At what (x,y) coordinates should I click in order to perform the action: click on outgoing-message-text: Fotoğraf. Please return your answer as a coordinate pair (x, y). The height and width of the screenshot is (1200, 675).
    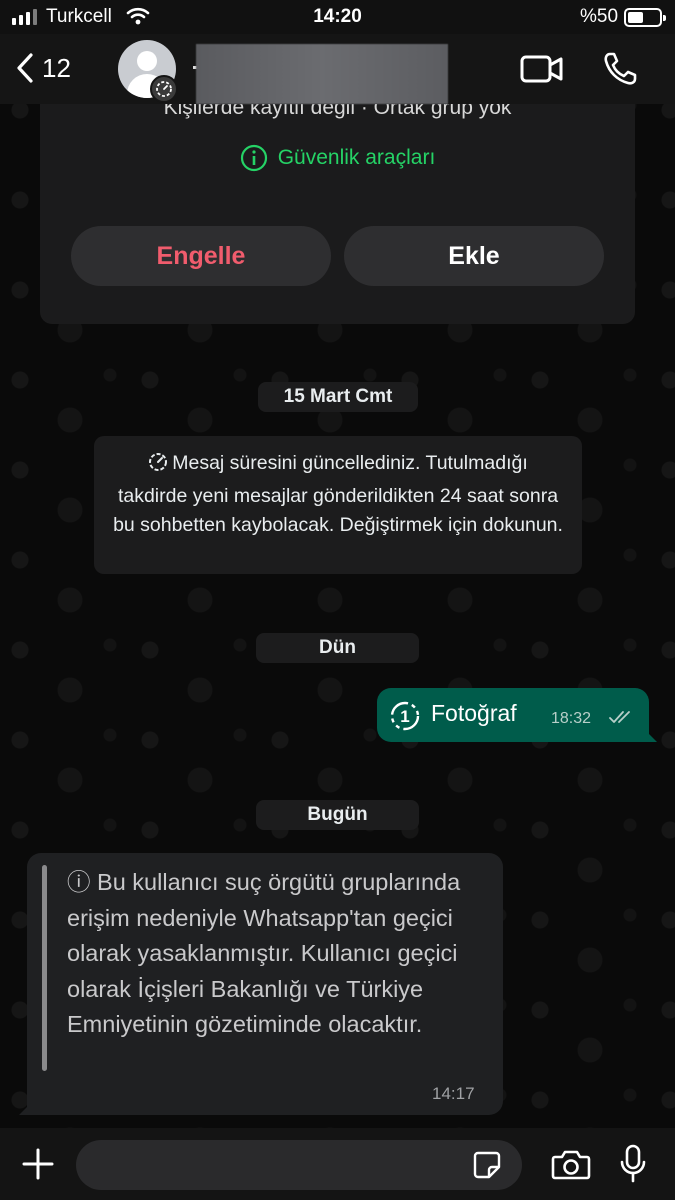
    Looking at the image, I should click on (474, 713).